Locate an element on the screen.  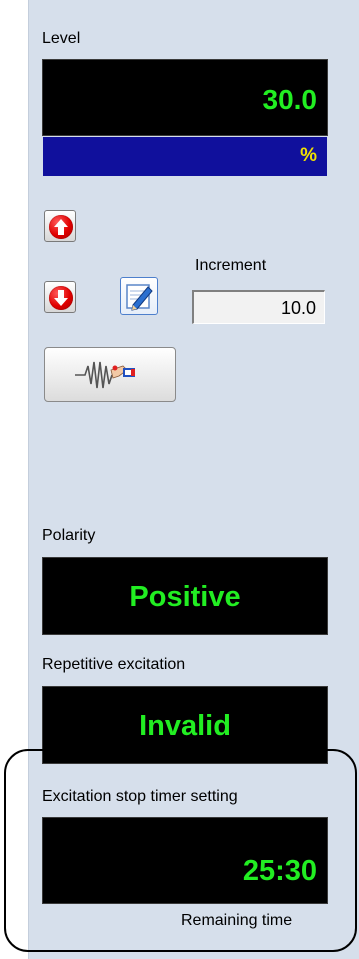
remaining-time-label: Remaining time is located at coordinates (237, 920).